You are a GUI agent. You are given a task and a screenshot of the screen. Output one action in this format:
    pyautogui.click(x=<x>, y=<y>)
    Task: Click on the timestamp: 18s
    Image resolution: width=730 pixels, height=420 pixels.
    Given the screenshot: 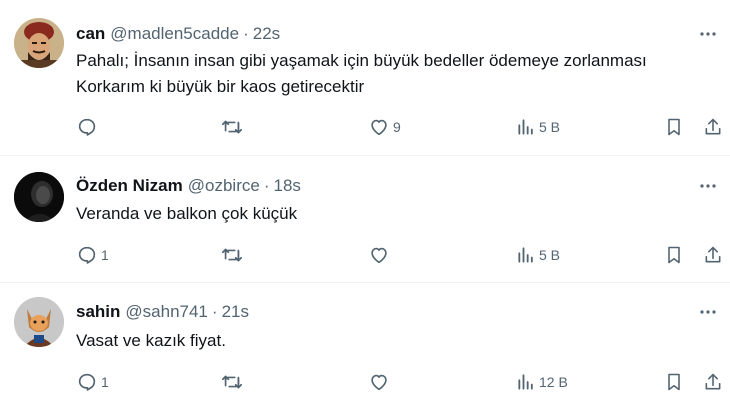 What is the action you would take?
    pyautogui.click(x=286, y=186)
    